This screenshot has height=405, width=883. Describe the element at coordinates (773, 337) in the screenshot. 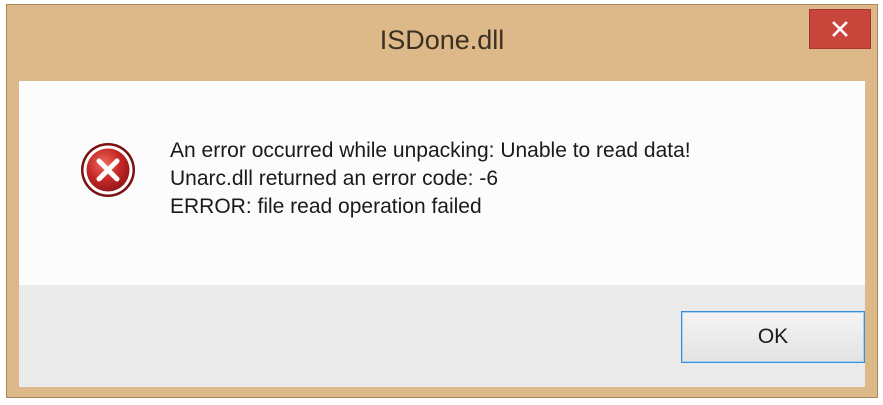

I see `ok-button: OK` at that location.